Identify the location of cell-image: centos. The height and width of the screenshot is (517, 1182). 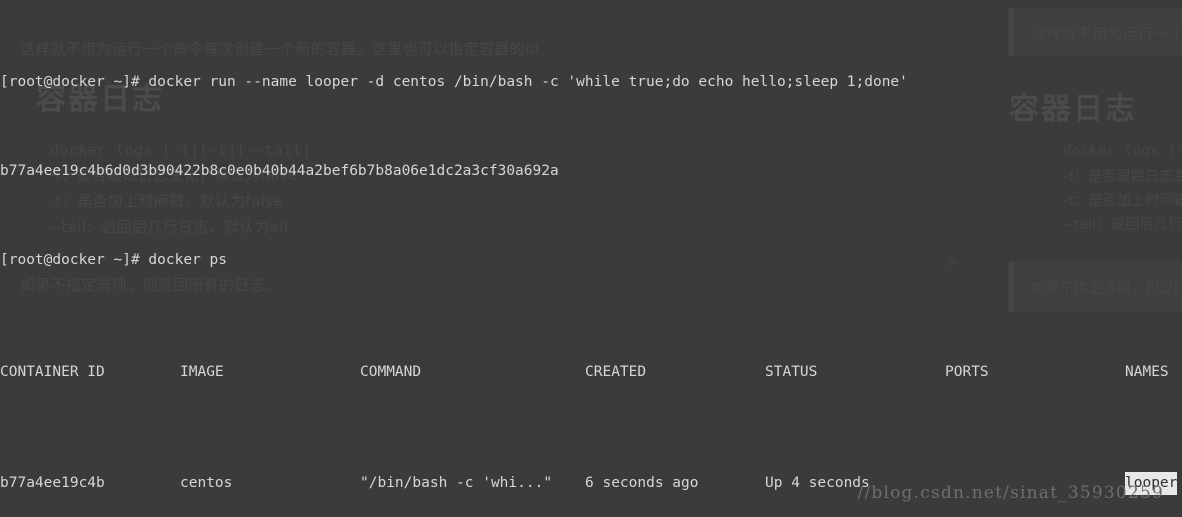
(206, 483).